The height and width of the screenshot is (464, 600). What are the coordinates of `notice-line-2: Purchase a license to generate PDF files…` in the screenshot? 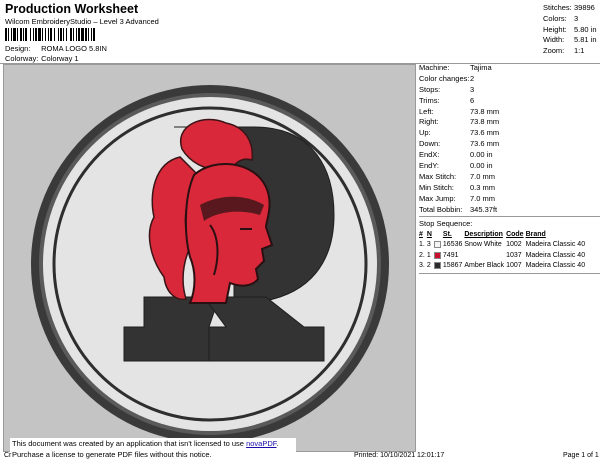 It's located at (112, 454).